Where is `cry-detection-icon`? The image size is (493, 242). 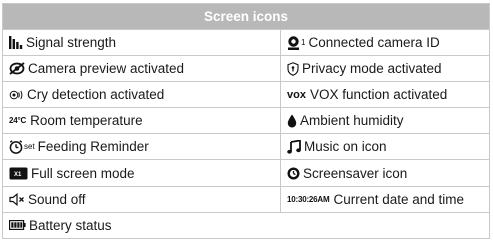
cry-detection-icon is located at coordinates (16, 95).